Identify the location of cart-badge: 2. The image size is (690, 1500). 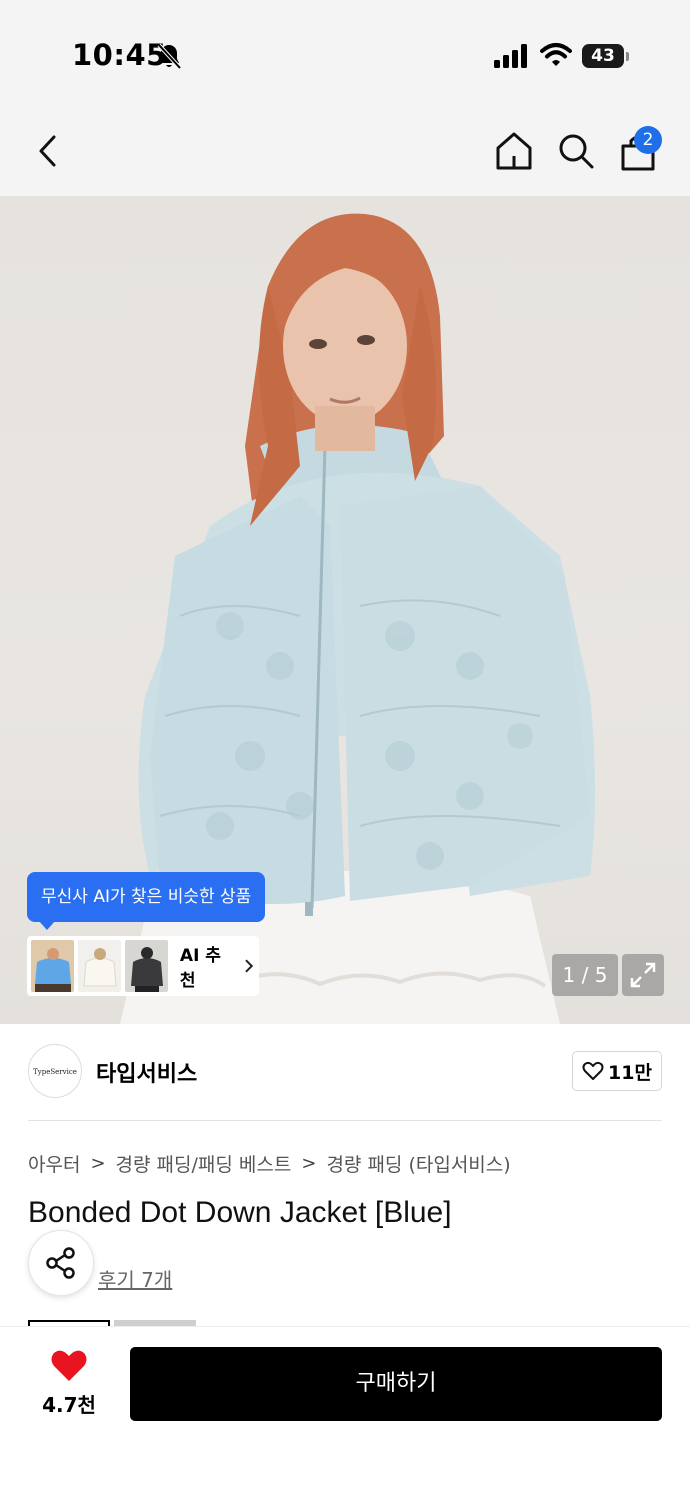
(648, 140).